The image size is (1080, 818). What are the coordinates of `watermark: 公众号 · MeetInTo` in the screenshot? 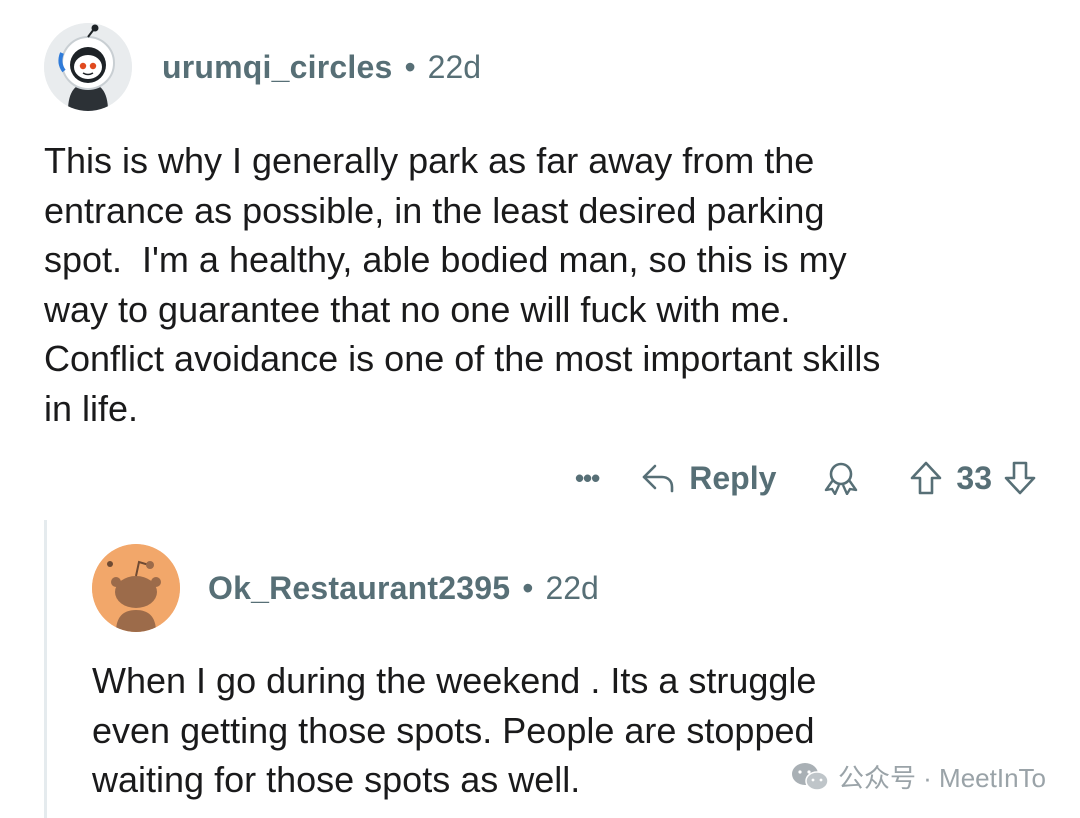 It's located at (918, 776).